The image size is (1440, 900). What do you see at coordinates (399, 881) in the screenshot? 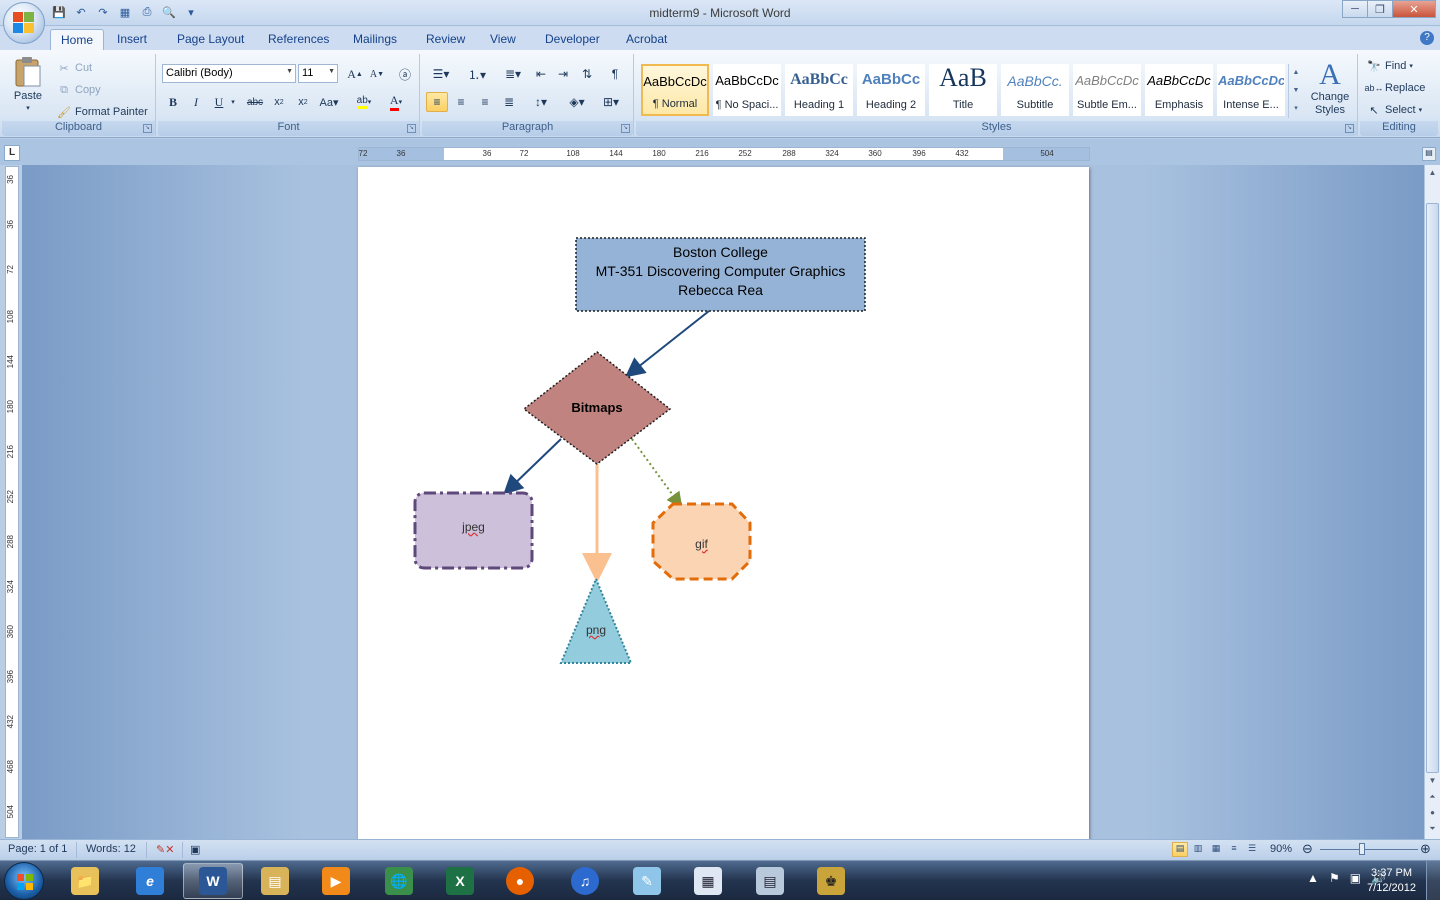
I see `taskbar-app-network: 🌐` at bounding box center [399, 881].